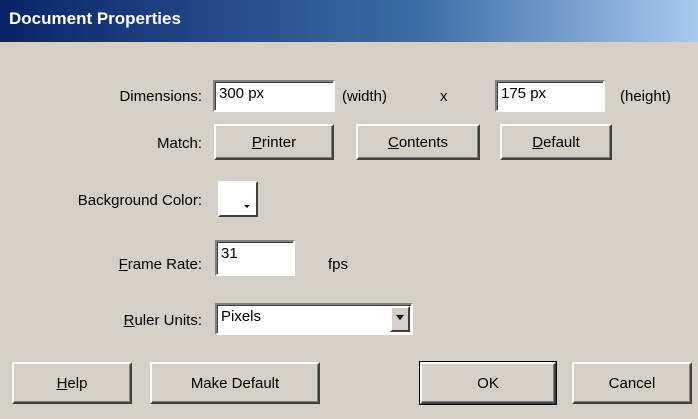 The image size is (698, 419). I want to click on default-accesskey: D, so click(538, 142).